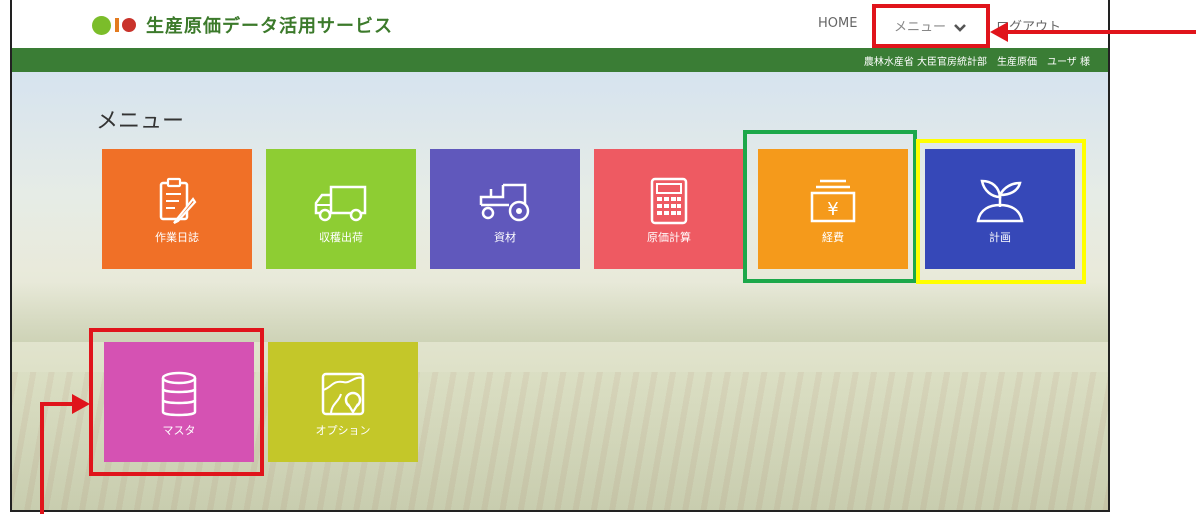 This screenshot has height=514, width=1196. What do you see at coordinates (669, 237) in the screenshot?
I see `tile-label: 原価計算` at bounding box center [669, 237].